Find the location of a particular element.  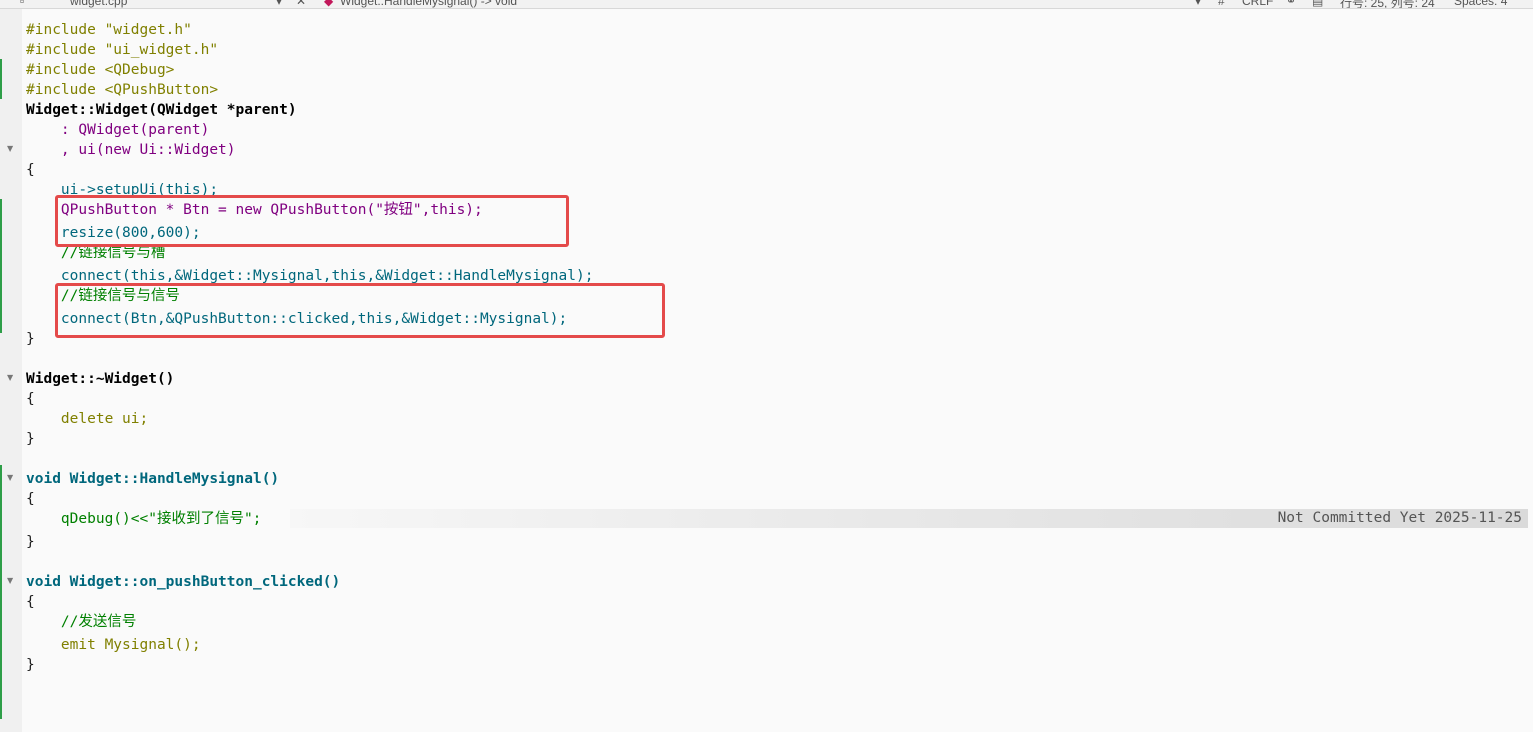

code-line: delete ui; is located at coordinates (87, 419).